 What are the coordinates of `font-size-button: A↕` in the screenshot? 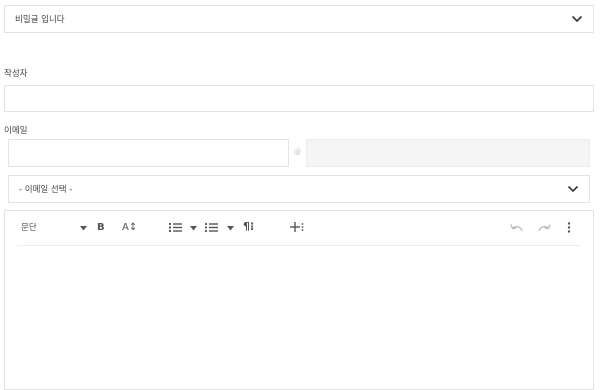 It's located at (129, 228).